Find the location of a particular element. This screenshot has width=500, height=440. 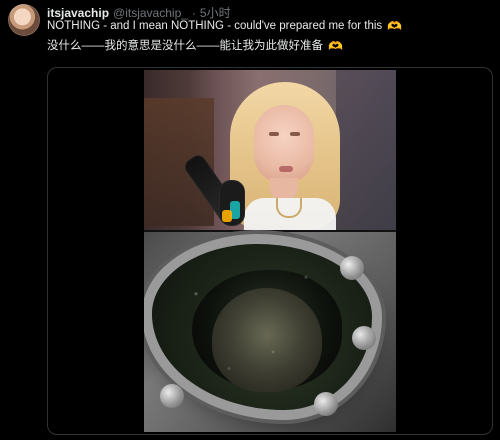

tweet-text-line-2: 没什么——我的意思是没什么——能让我为此做好准备 😩 🫶 is located at coordinates (272, 46).